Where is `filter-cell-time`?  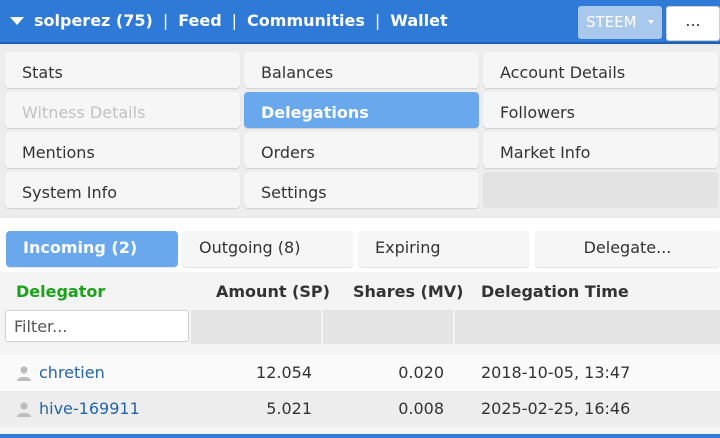
filter-cell-time is located at coordinates (587, 327).